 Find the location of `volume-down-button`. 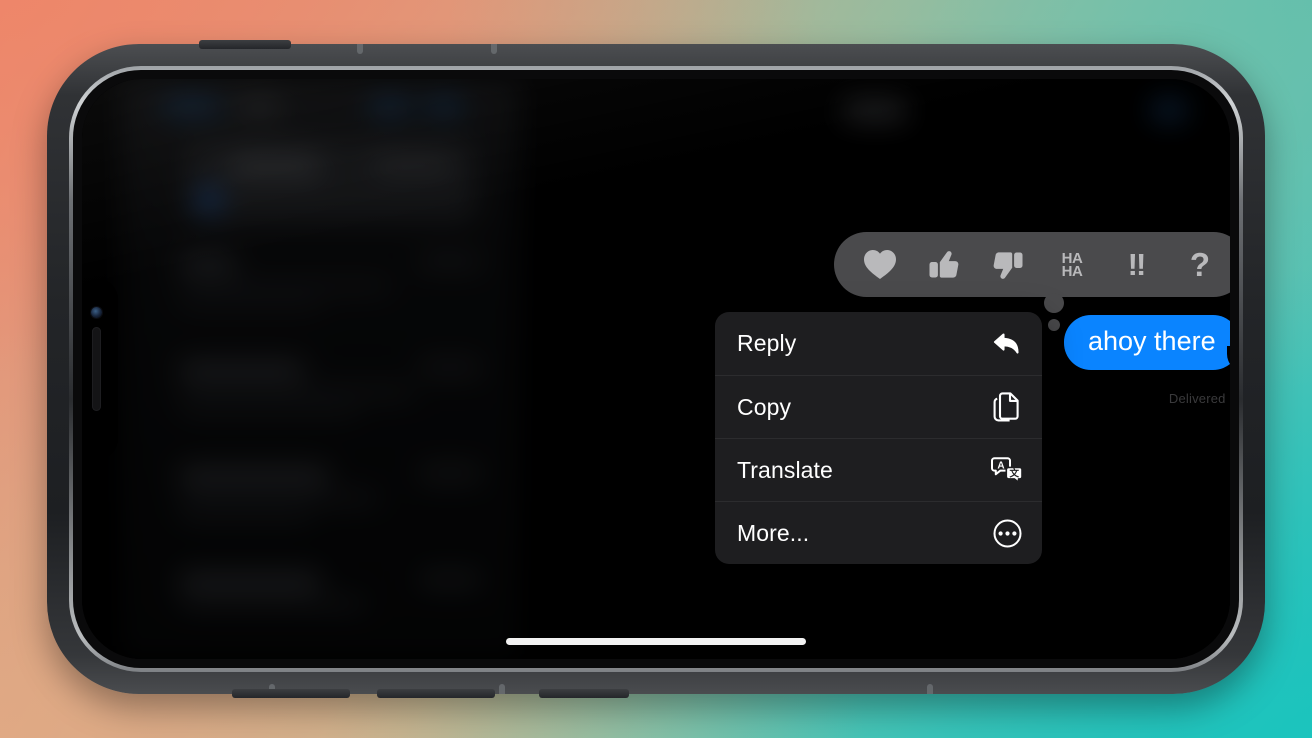

volume-down-button is located at coordinates (436, 693).